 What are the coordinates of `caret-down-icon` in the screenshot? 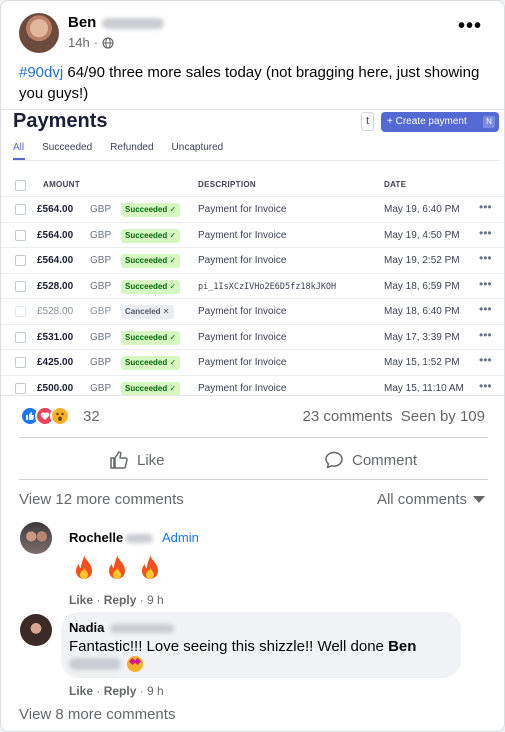 It's located at (479, 499).